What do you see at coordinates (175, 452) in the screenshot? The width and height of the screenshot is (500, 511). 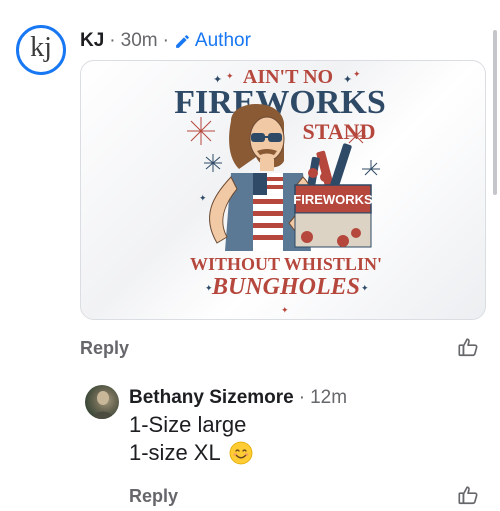 I see `reply-text-line-2-content: 1-size XL` at bounding box center [175, 452].